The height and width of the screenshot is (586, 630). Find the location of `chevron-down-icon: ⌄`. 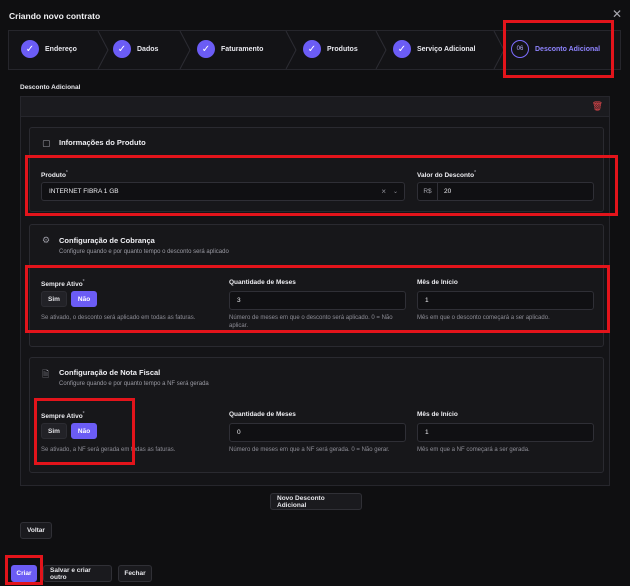

chevron-down-icon: ⌄ is located at coordinates (395, 191).